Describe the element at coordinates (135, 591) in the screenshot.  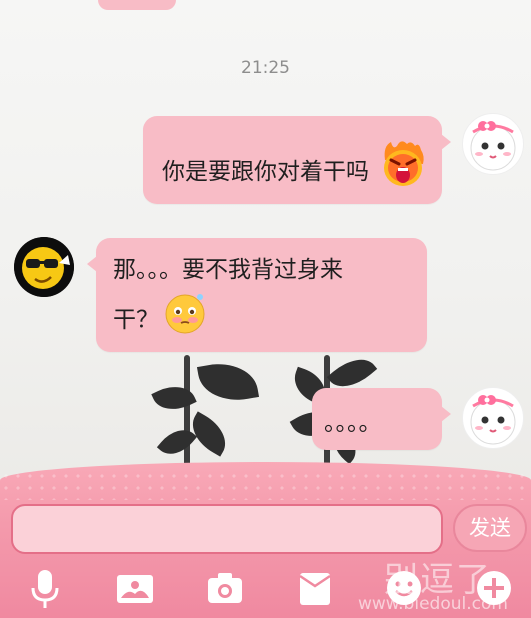
I see `image-icon` at that location.